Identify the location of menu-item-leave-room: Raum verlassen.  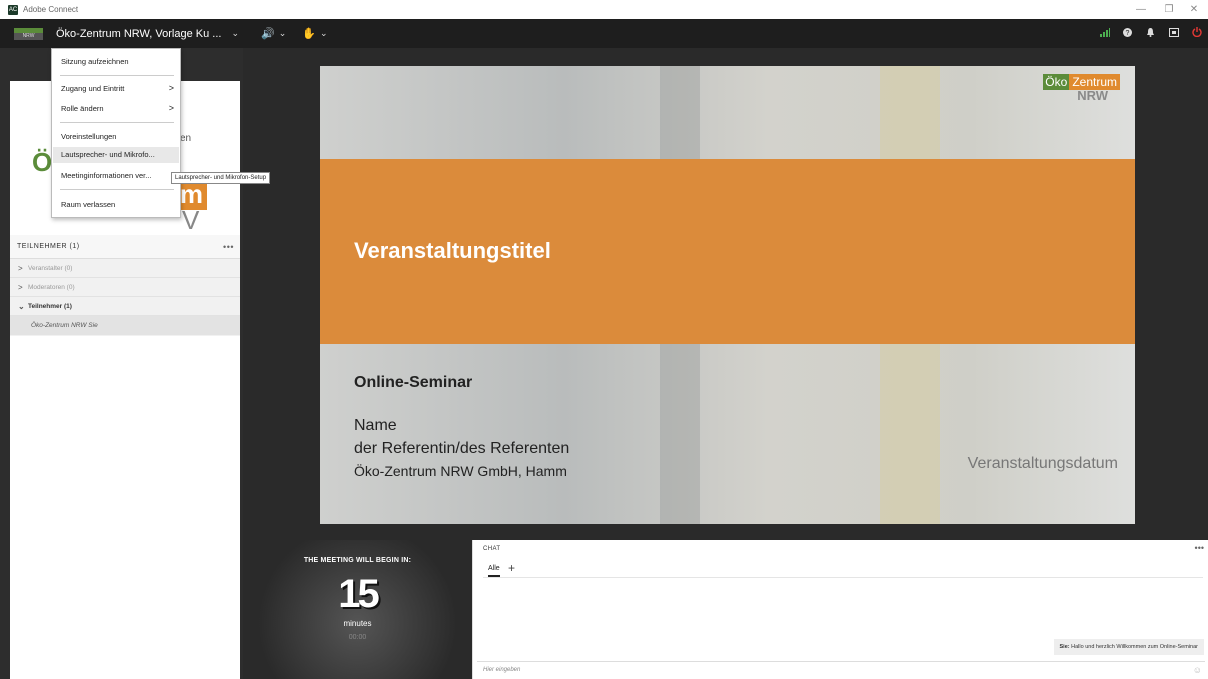
(88, 204).